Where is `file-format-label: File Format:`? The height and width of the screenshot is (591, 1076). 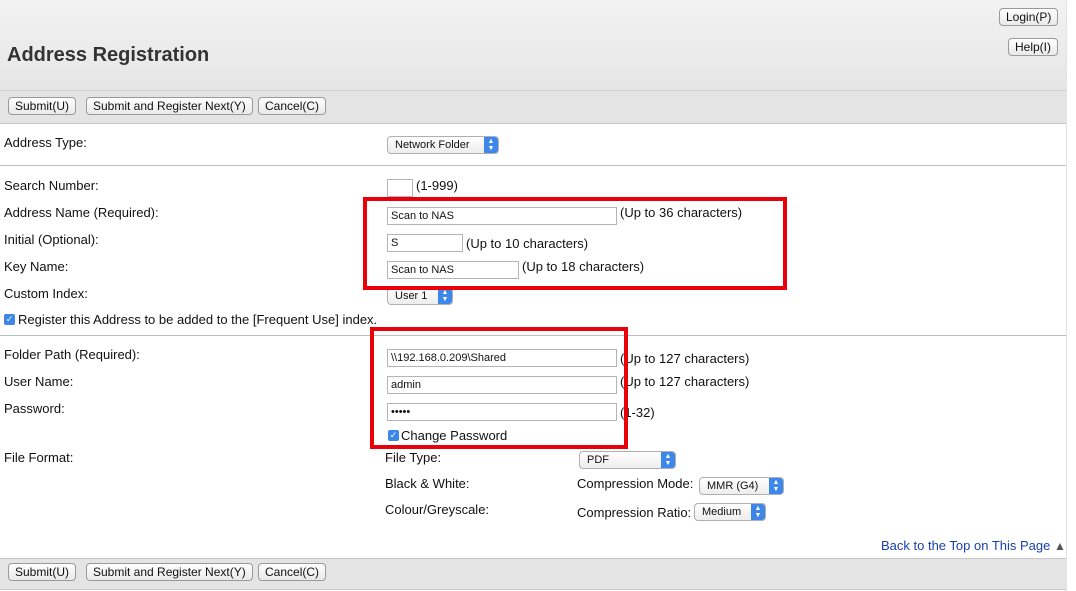
file-format-label: File Format: is located at coordinates (39, 457).